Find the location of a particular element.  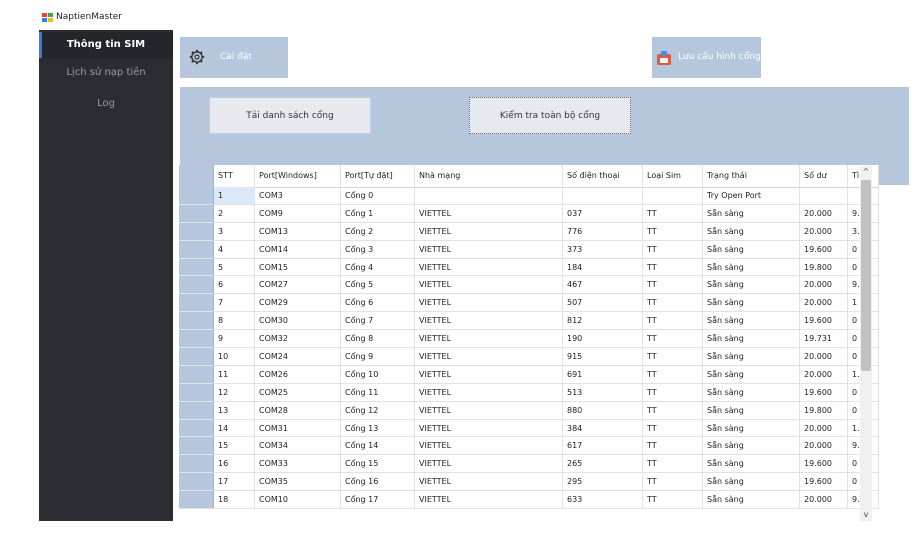

phone-number-cell: 880 is located at coordinates (603, 410).